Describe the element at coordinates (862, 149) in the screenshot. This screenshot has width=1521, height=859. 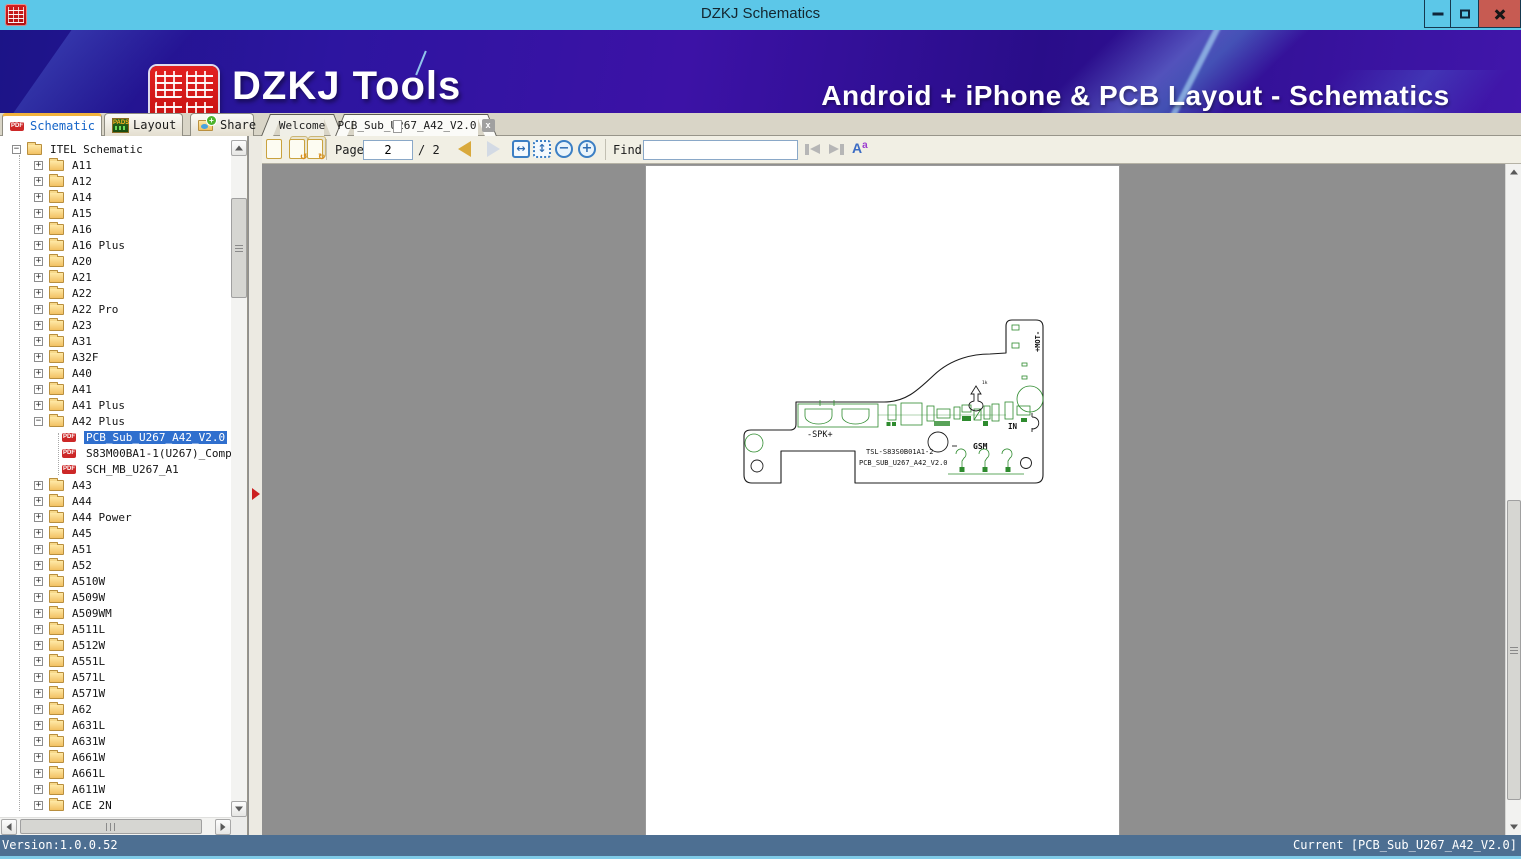
I see `match-case-icon: Aa` at that location.